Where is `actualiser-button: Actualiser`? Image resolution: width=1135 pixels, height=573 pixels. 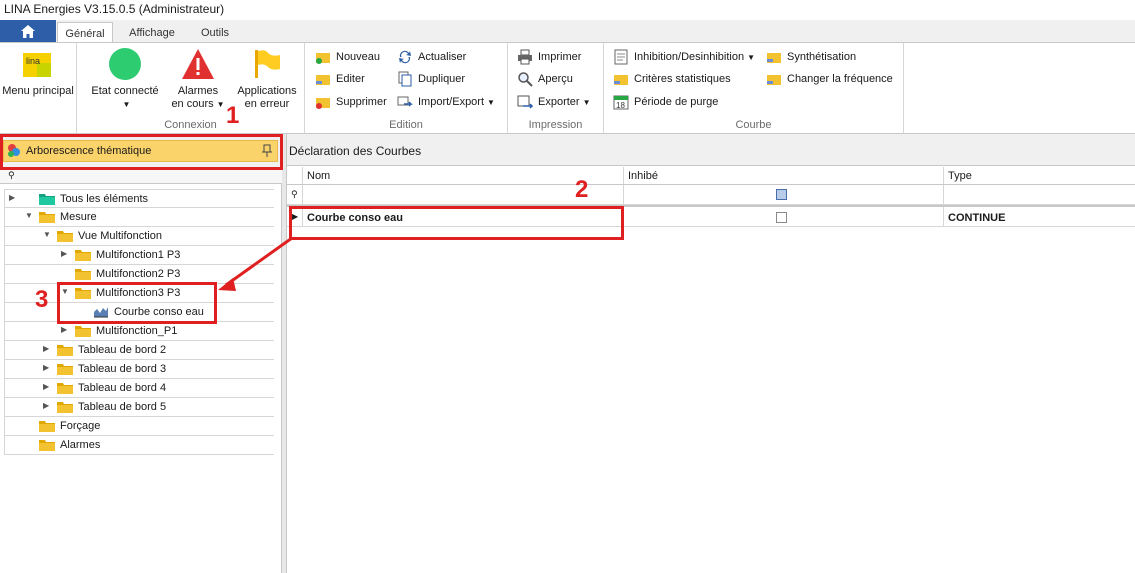
actualiser-button: Actualiser is located at coordinates (431, 57).